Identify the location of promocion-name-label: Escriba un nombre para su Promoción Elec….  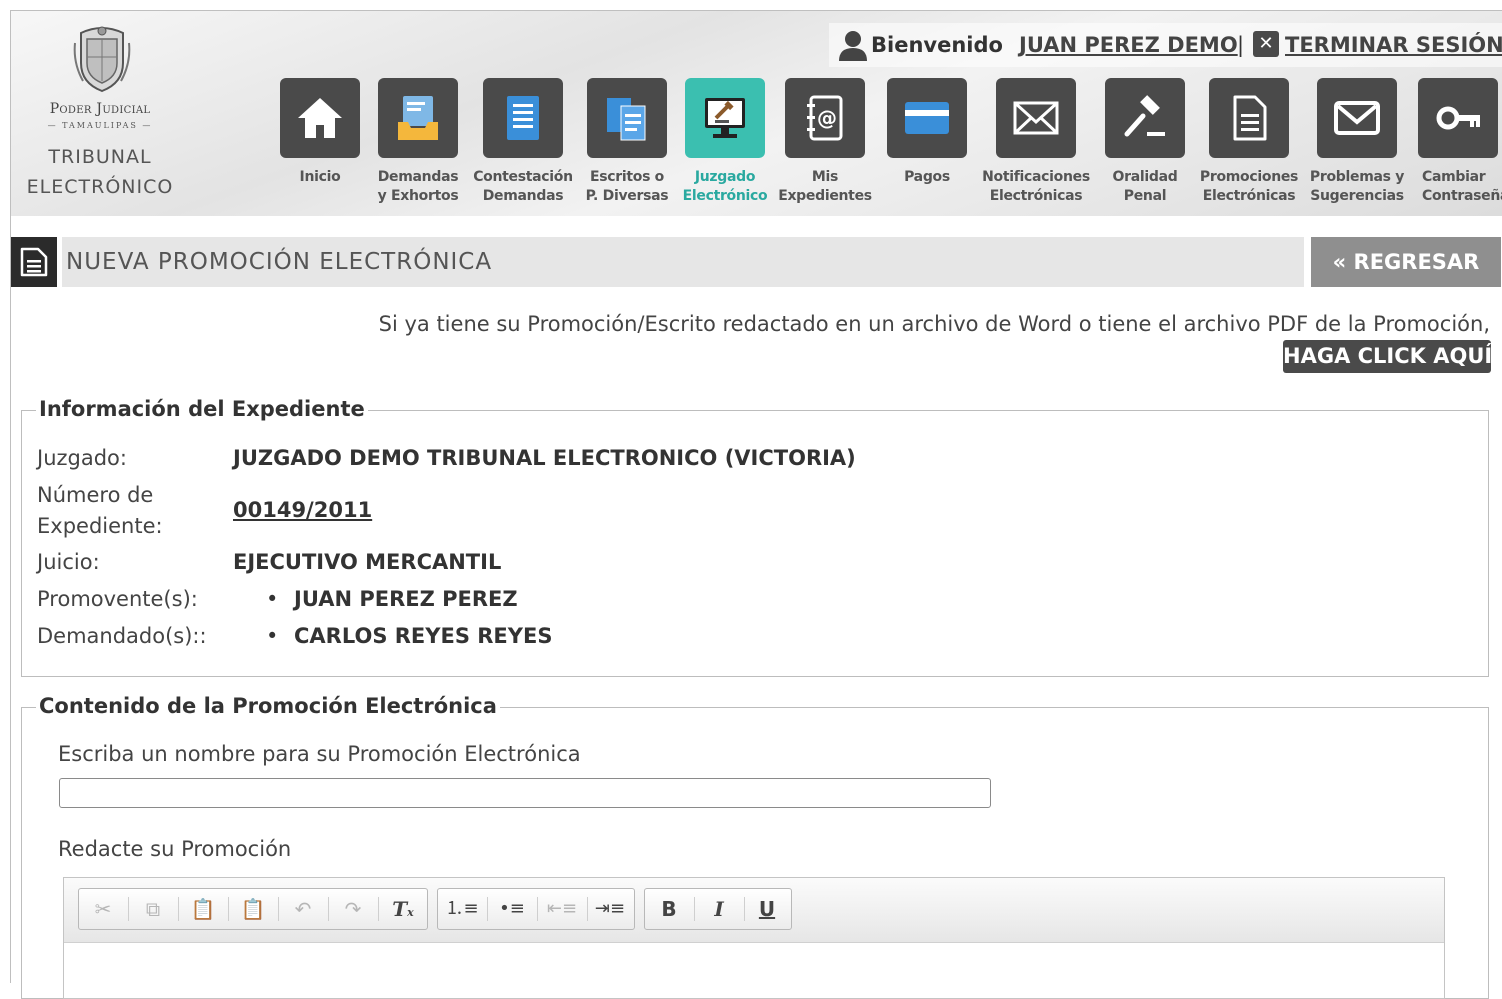
(319, 754).